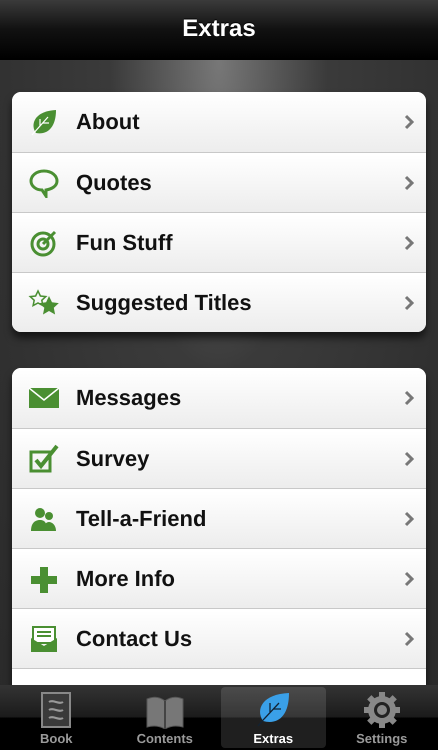  Describe the element at coordinates (44, 459) in the screenshot. I see `checkbox-icon` at that location.